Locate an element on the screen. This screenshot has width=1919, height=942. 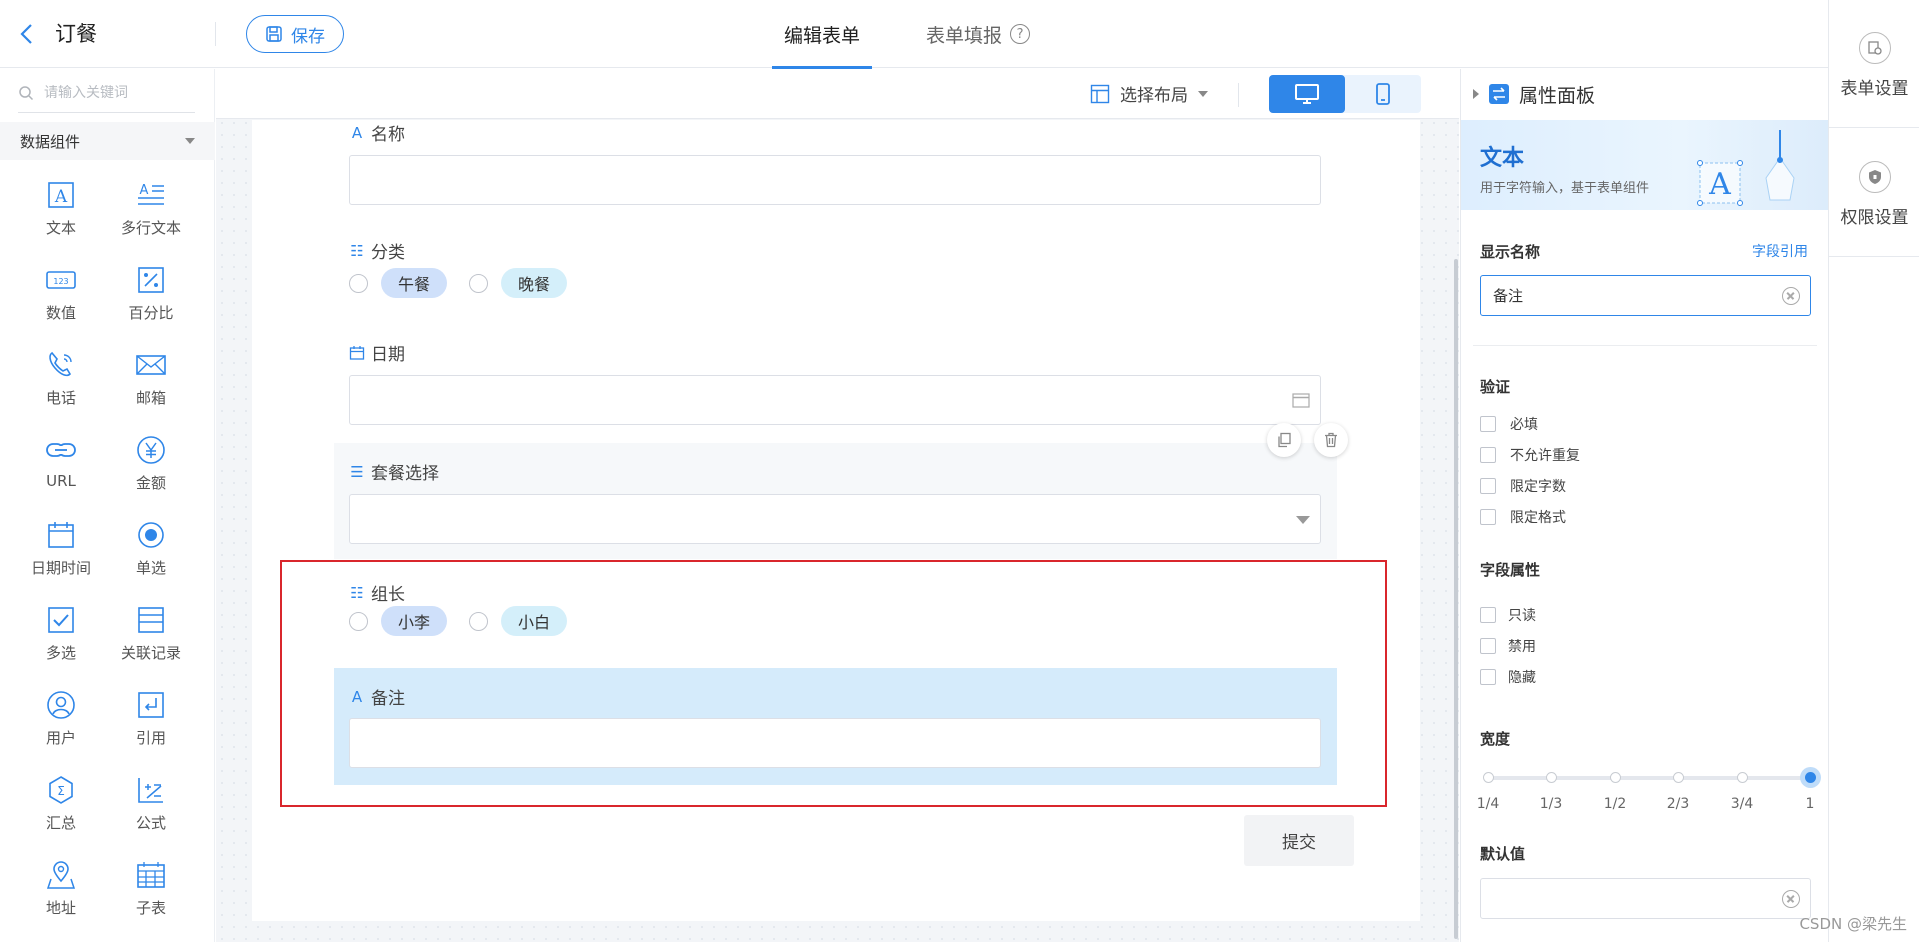
tab-fill-form: 表单填报 ? is located at coordinates (978, 34).